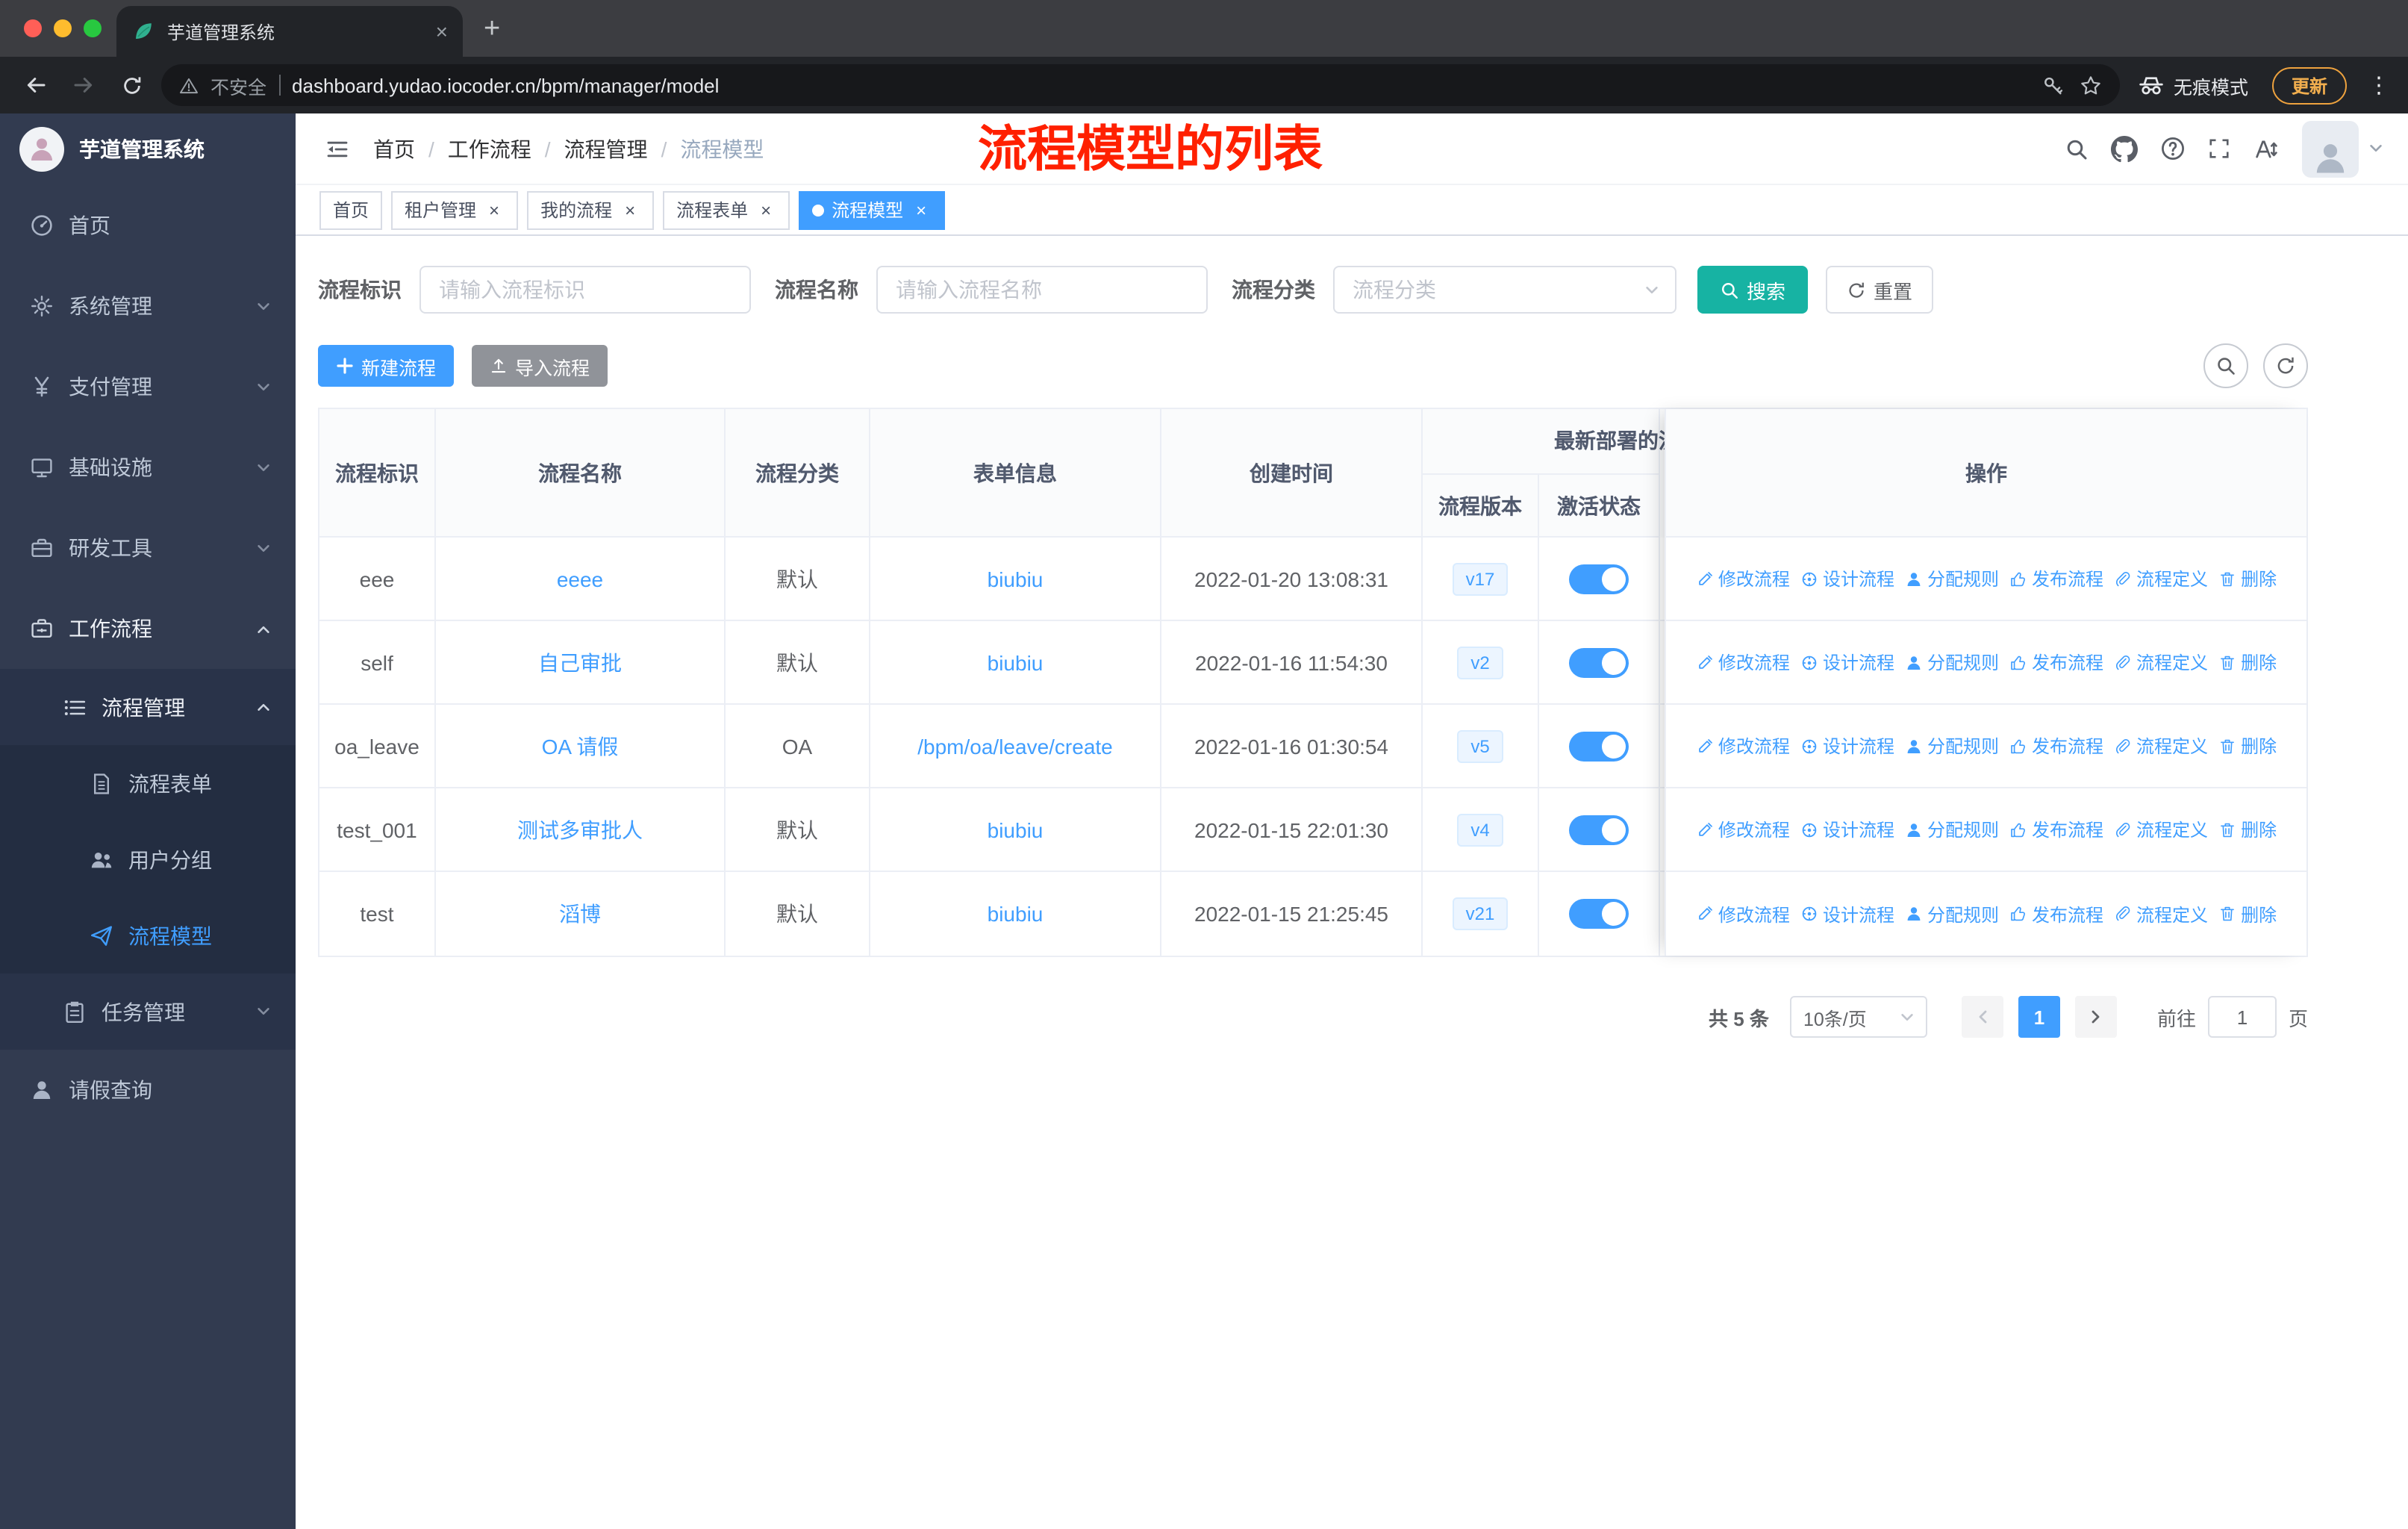 The image size is (2408, 1529). I want to click on tag-tenant: 租户管理 ×, so click(455, 209).